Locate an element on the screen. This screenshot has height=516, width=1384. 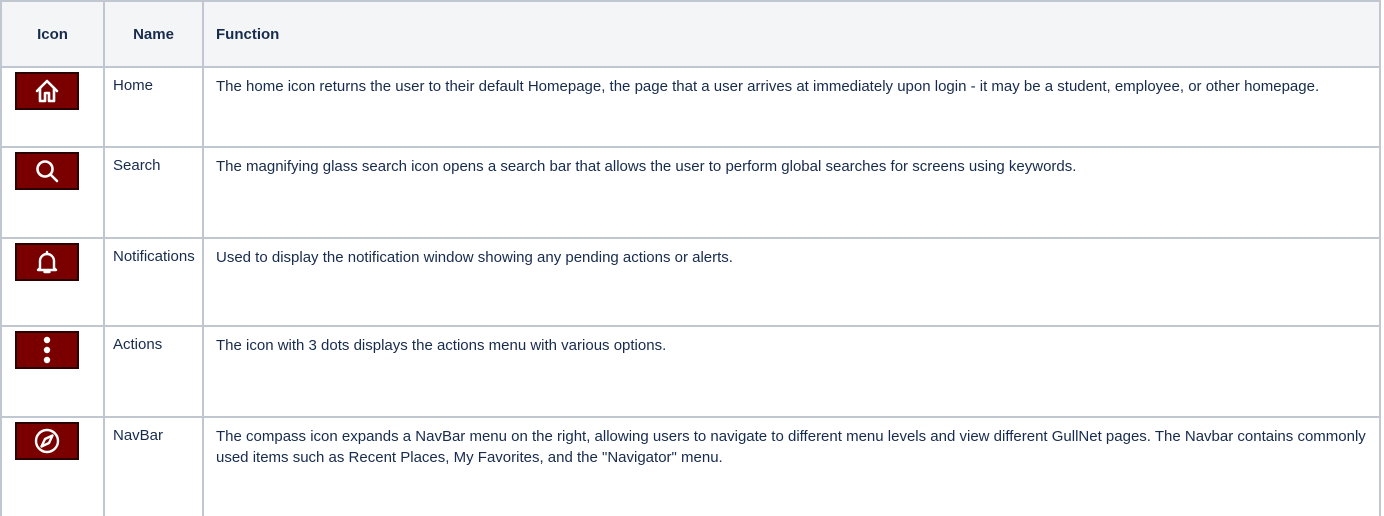
more-vertical-icon is located at coordinates (47, 350).